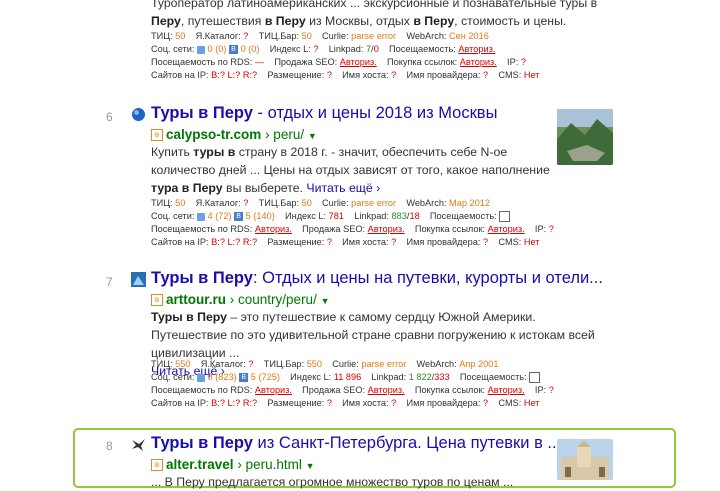  I want to click on linkpad-b: 333, so click(441, 377).